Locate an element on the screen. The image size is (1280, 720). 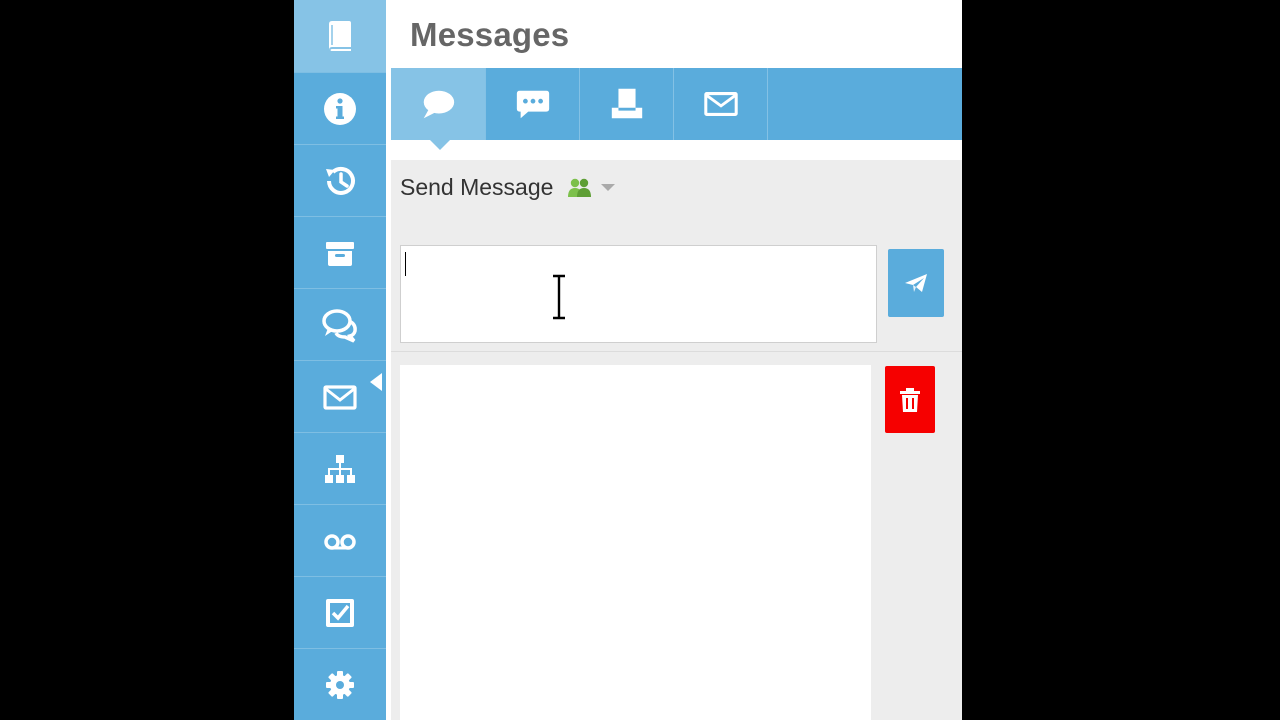
sidebar-item-org-chart is located at coordinates (340, 468).